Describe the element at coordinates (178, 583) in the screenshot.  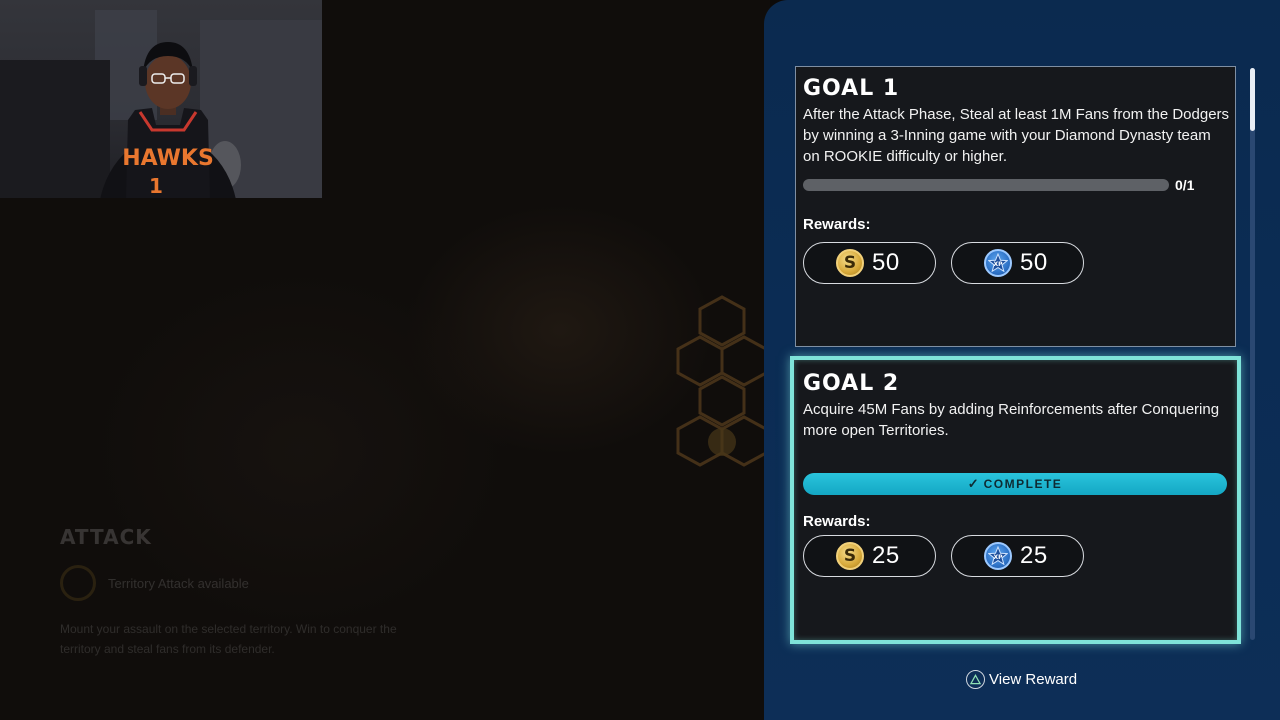
I see `attack-subtitle: Territory Attack available` at that location.